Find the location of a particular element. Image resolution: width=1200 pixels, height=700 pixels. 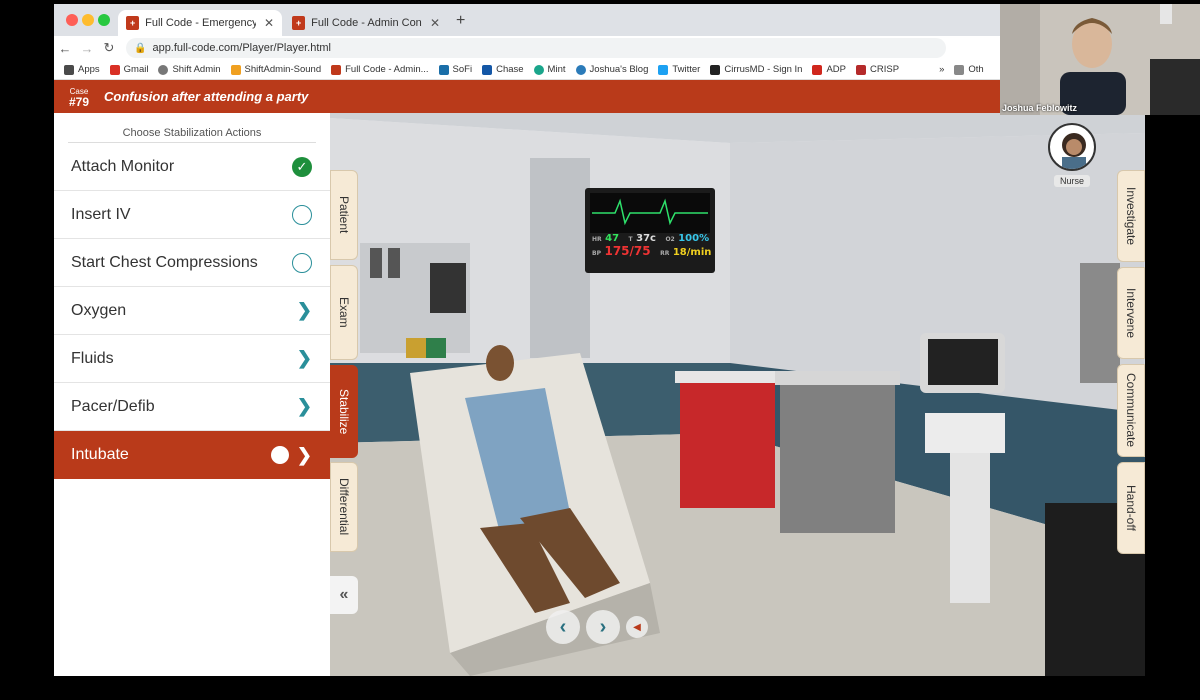

action-oxygen: Oxygen ❯ is located at coordinates (192, 311).